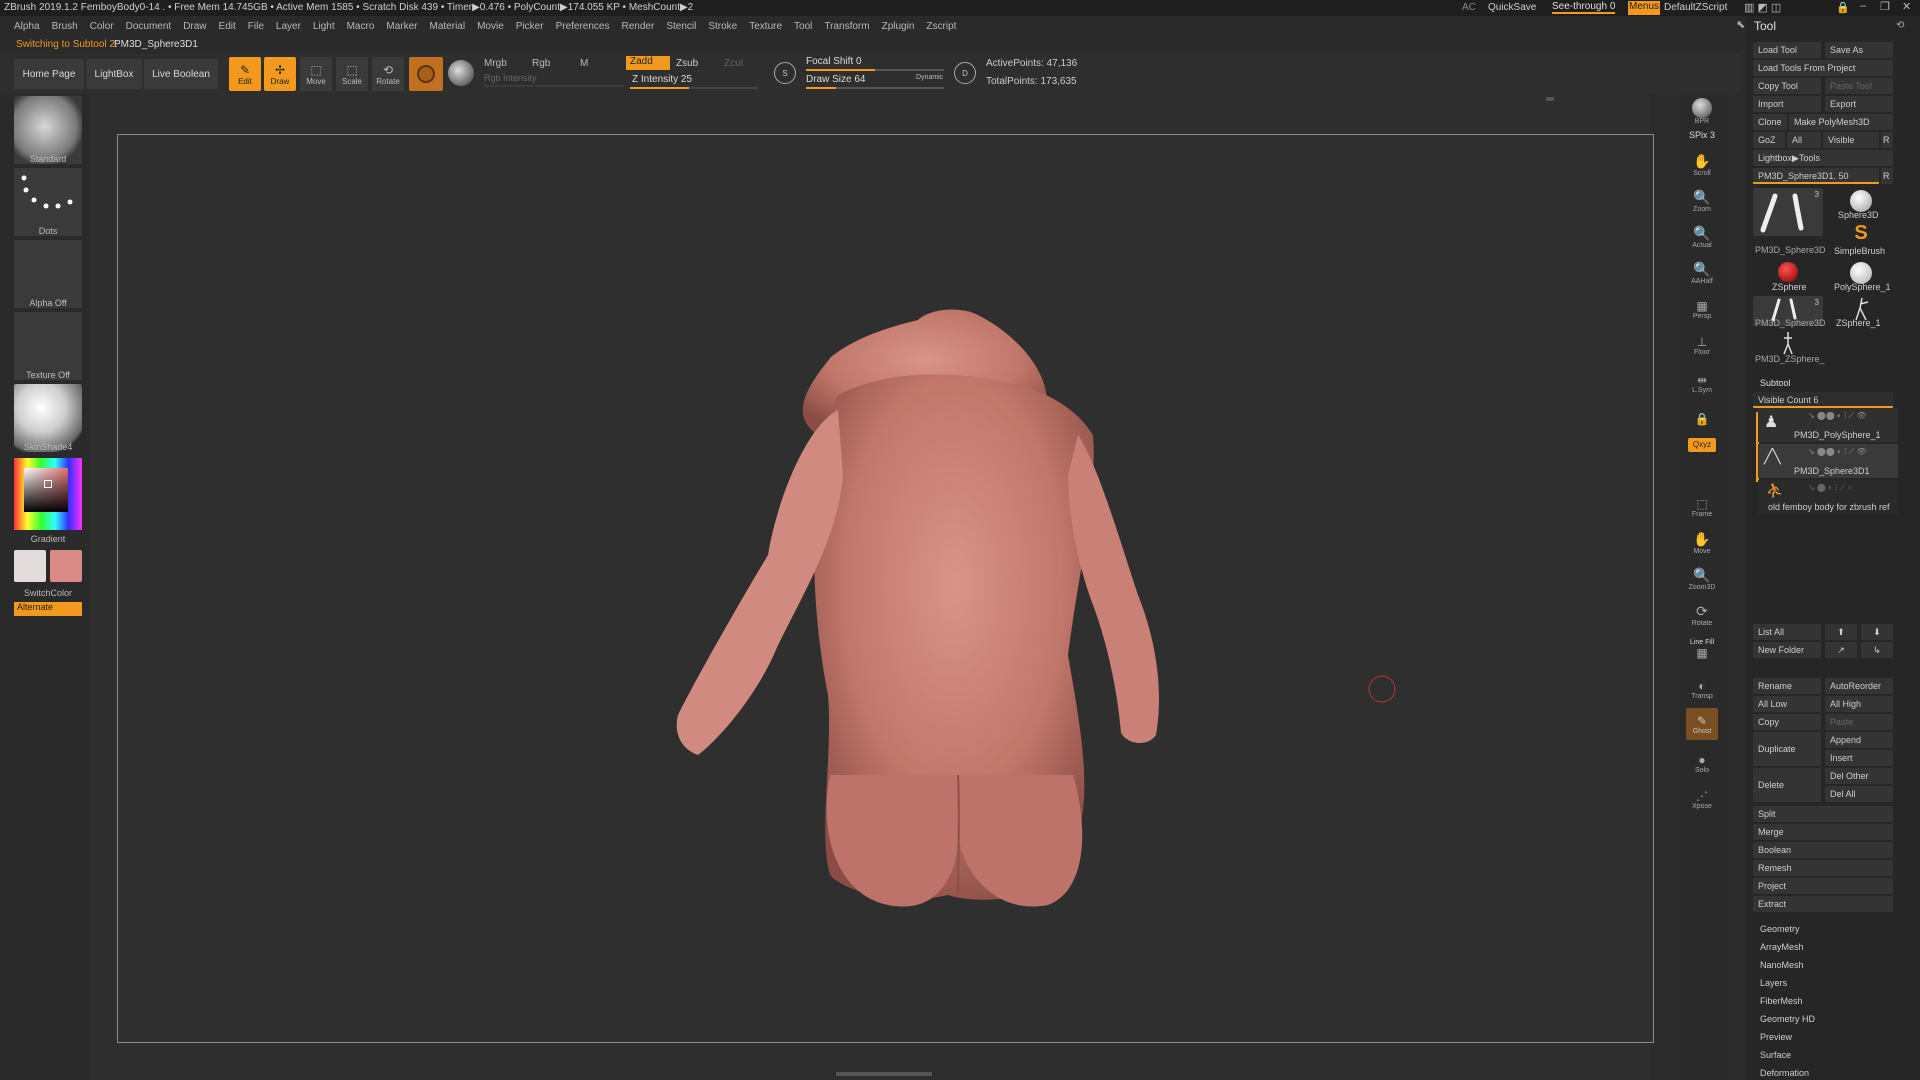 The width and height of the screenshot is (1920, 1080). Describe the element at coordinates (1702, 345) in the screenshot. I see `floor-button: ⊥ Floor` at that location.